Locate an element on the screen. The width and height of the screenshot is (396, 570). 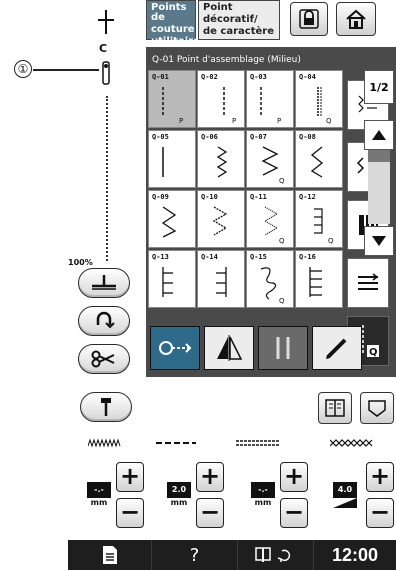
density-minus-button: − is located at coordinates (380, 513).